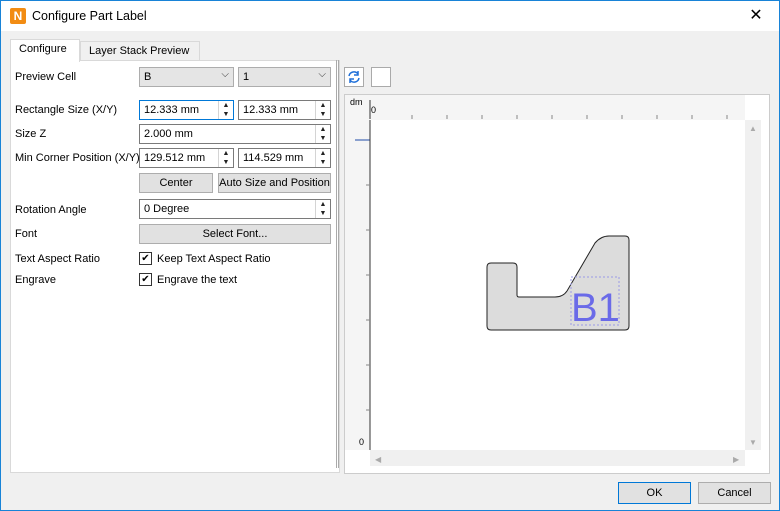  I want to click on vertical-scrollbar, so click(753, 285).